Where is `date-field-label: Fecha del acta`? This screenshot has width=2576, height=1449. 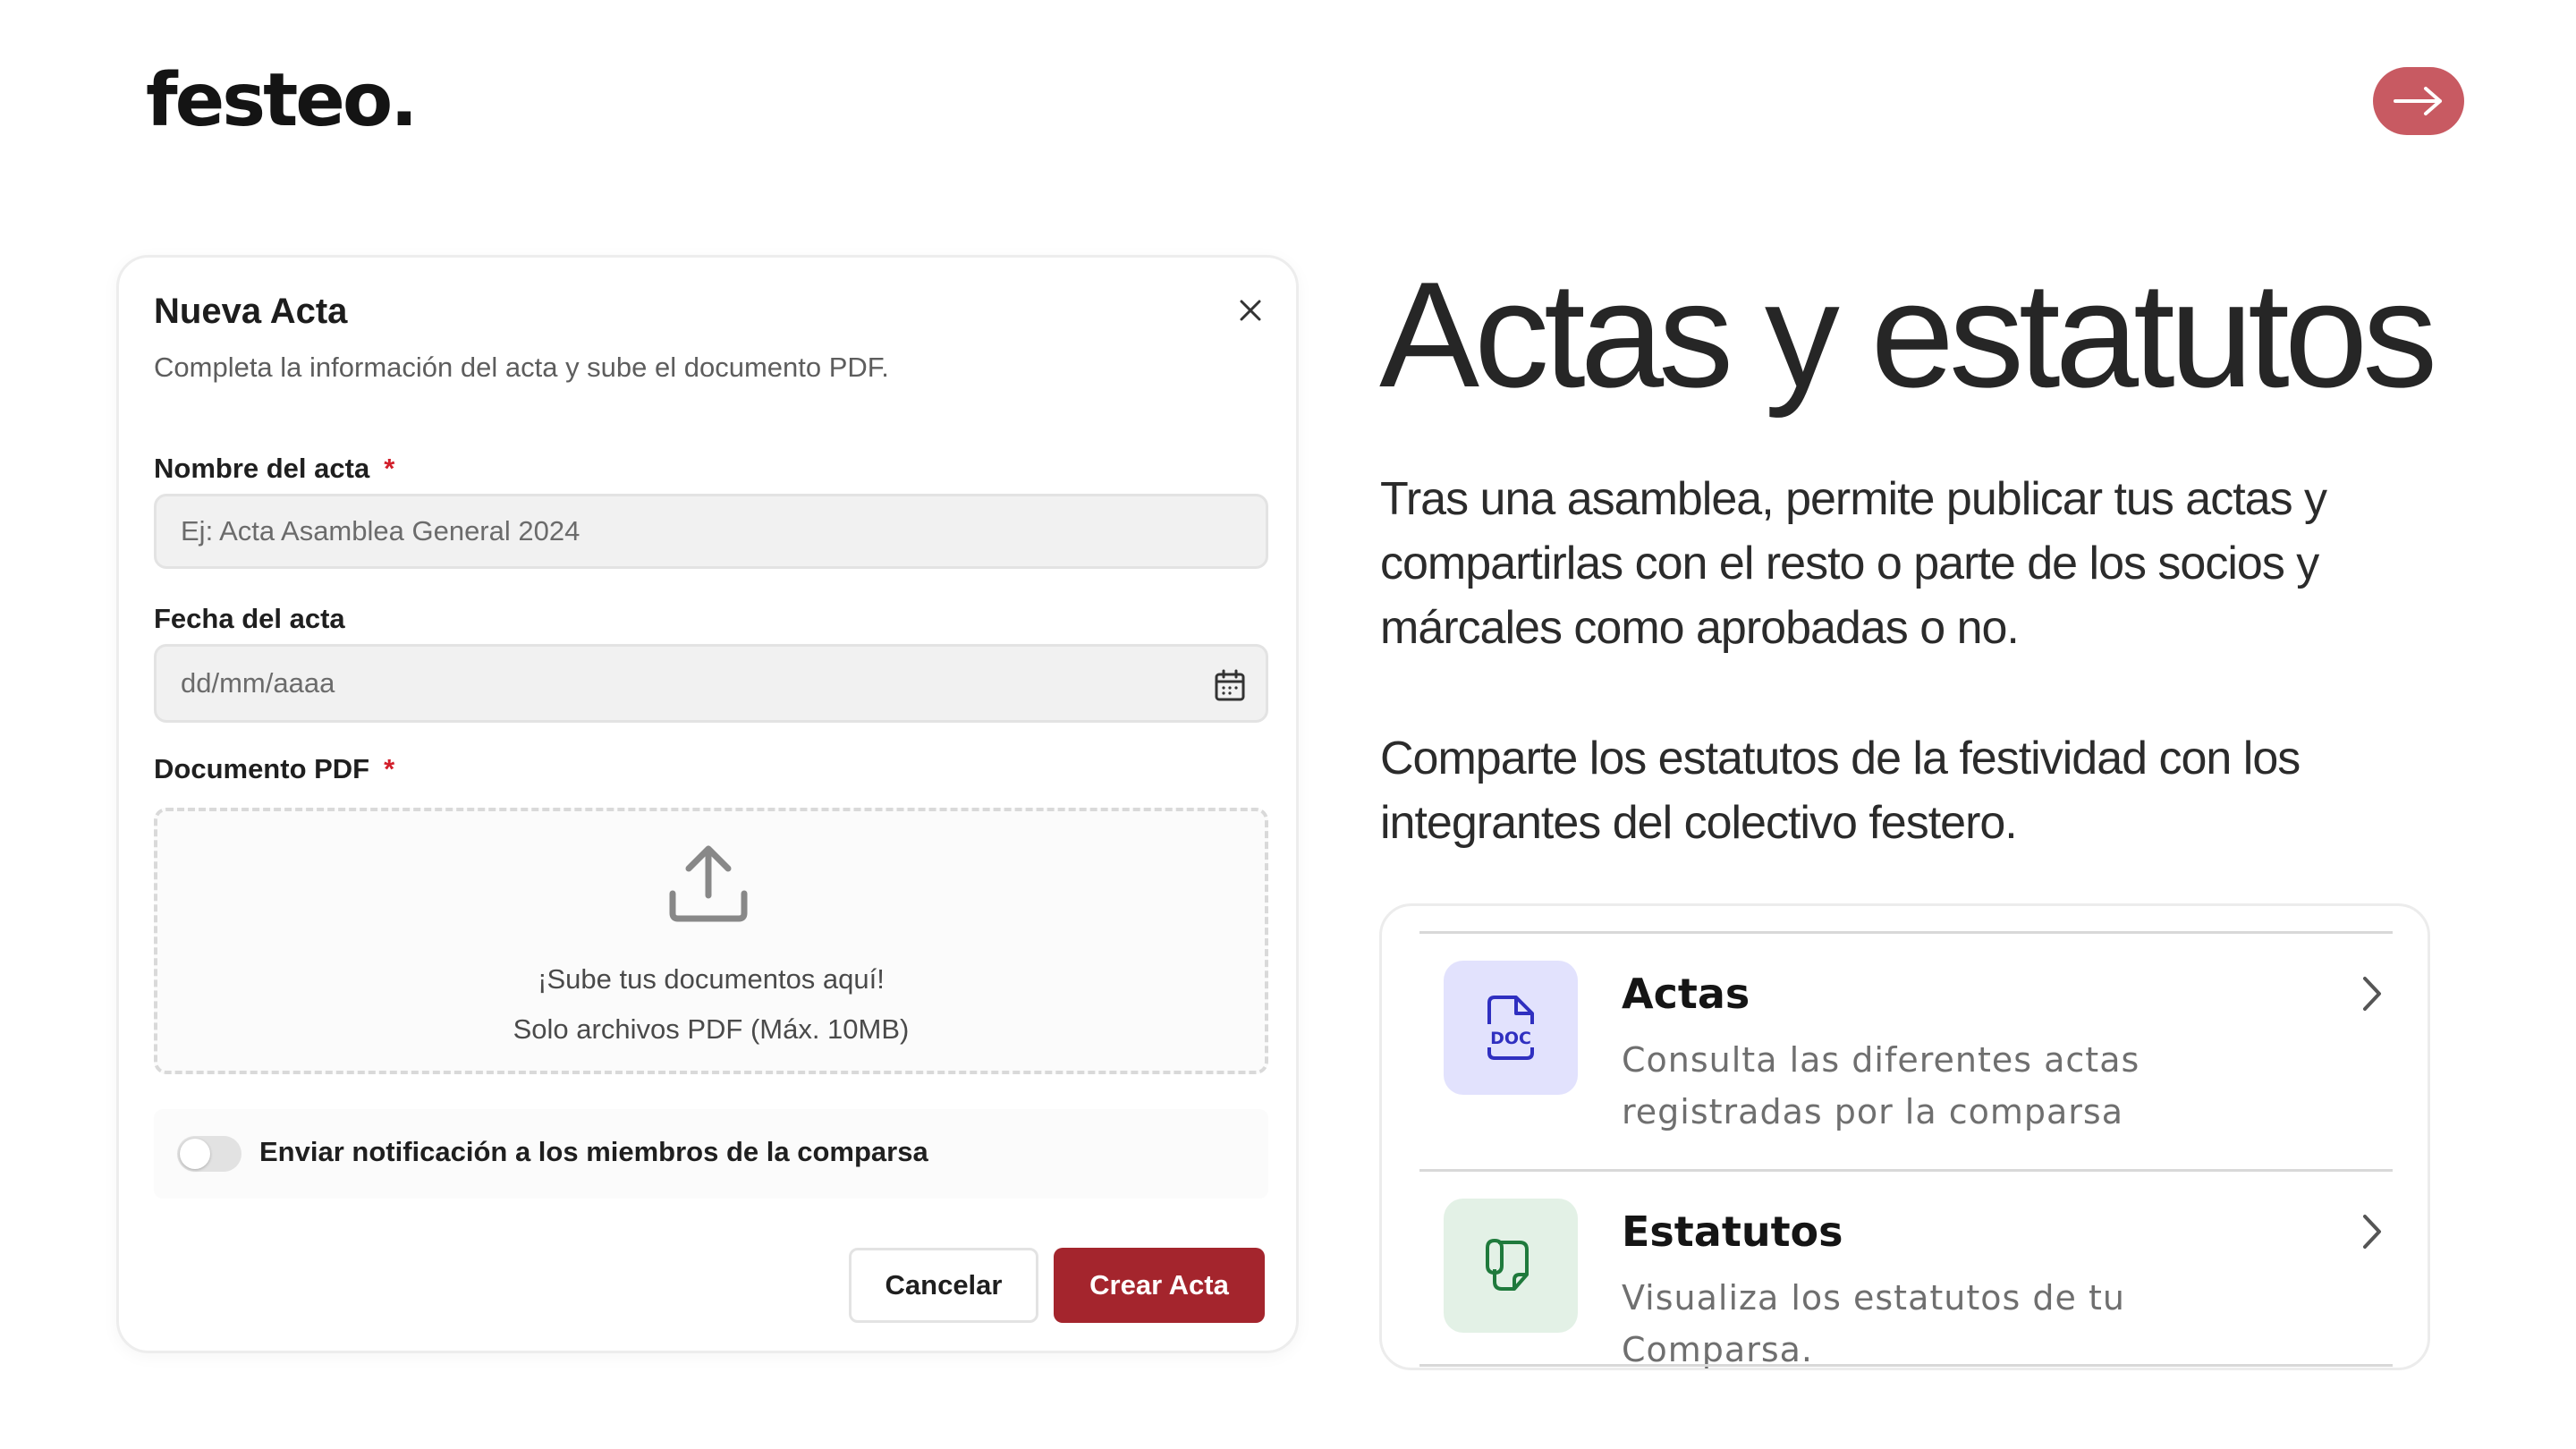 date-field-label: Fecha del acta is located at coordinates (249, 618).